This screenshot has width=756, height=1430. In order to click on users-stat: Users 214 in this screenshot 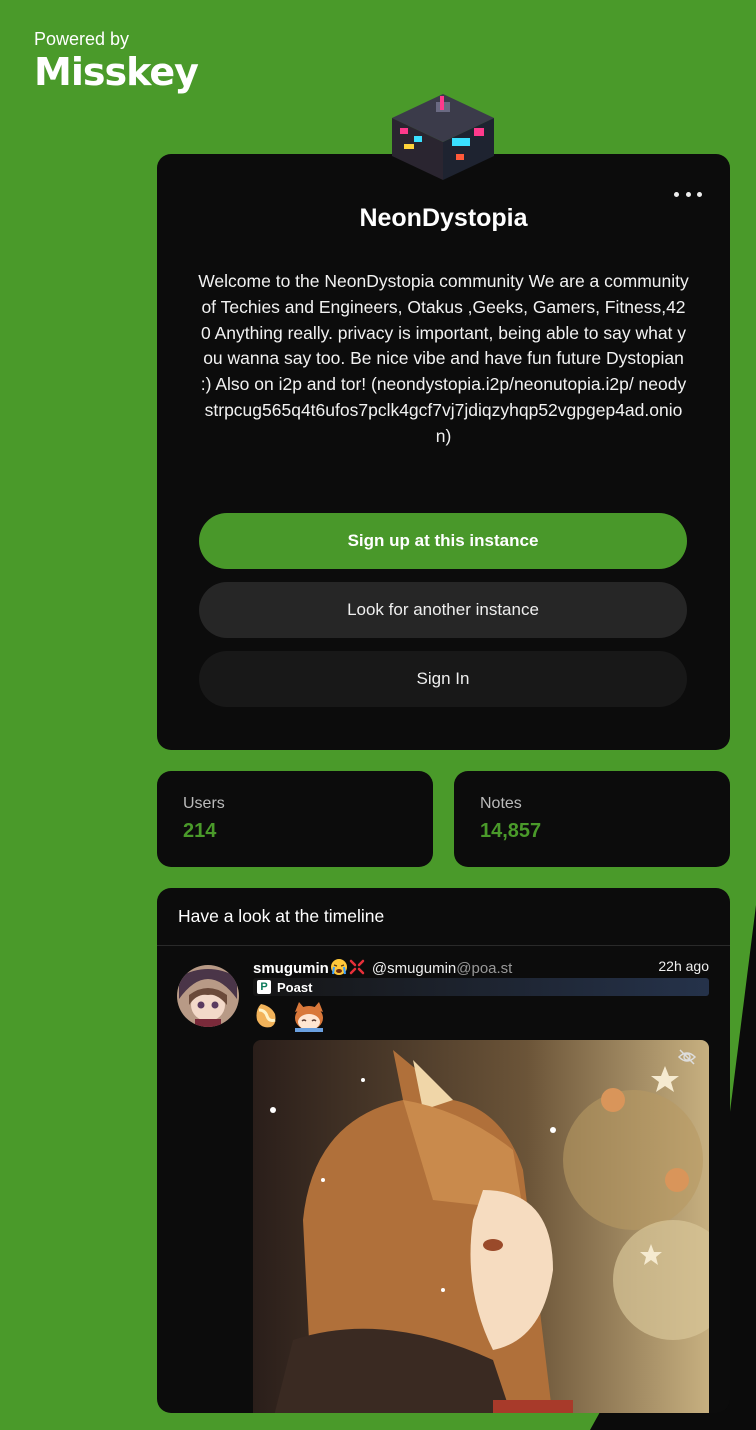, I will do `click(295, 819)`.